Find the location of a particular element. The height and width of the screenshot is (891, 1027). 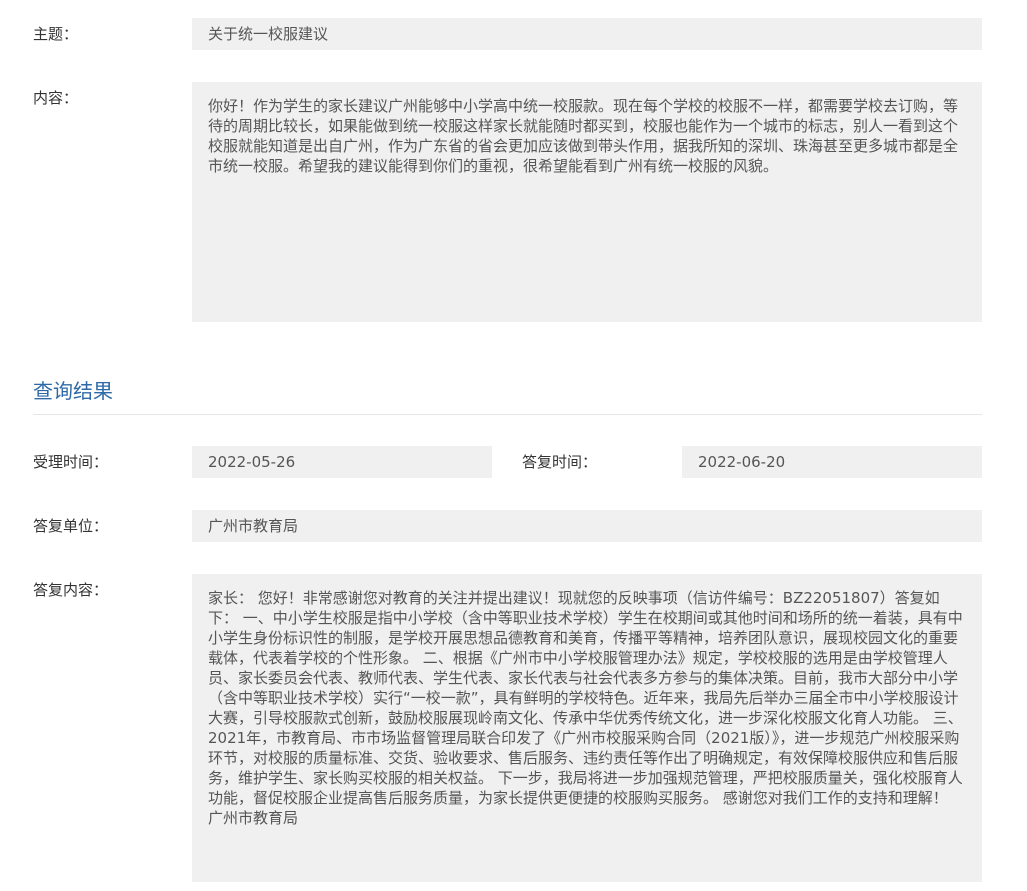

results-section-title: 查询结果 is located at coordinates (73, 391).